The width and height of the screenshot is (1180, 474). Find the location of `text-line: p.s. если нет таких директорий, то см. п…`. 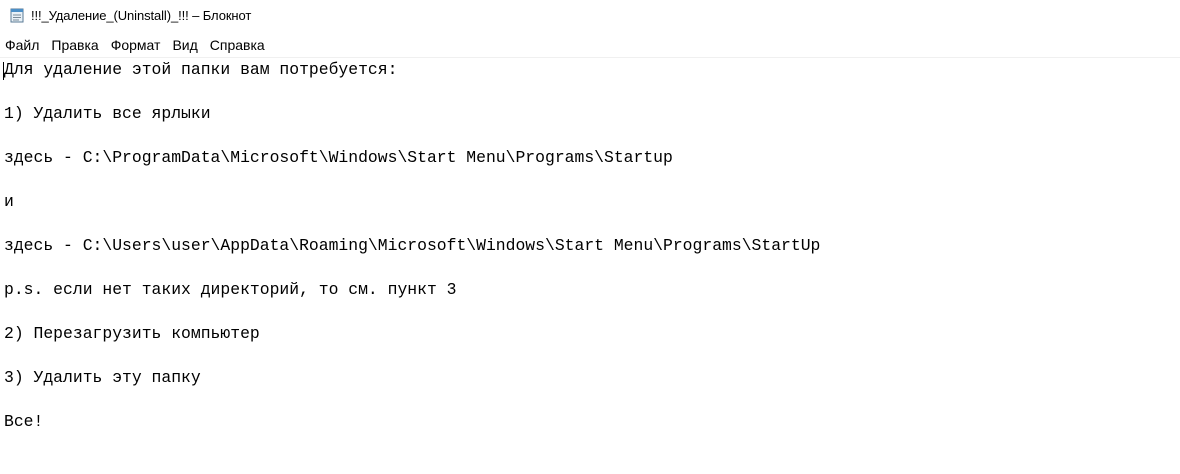

text-line: p.s. если нет таких директорий, то см. п… is located at coordinates (230, 289).